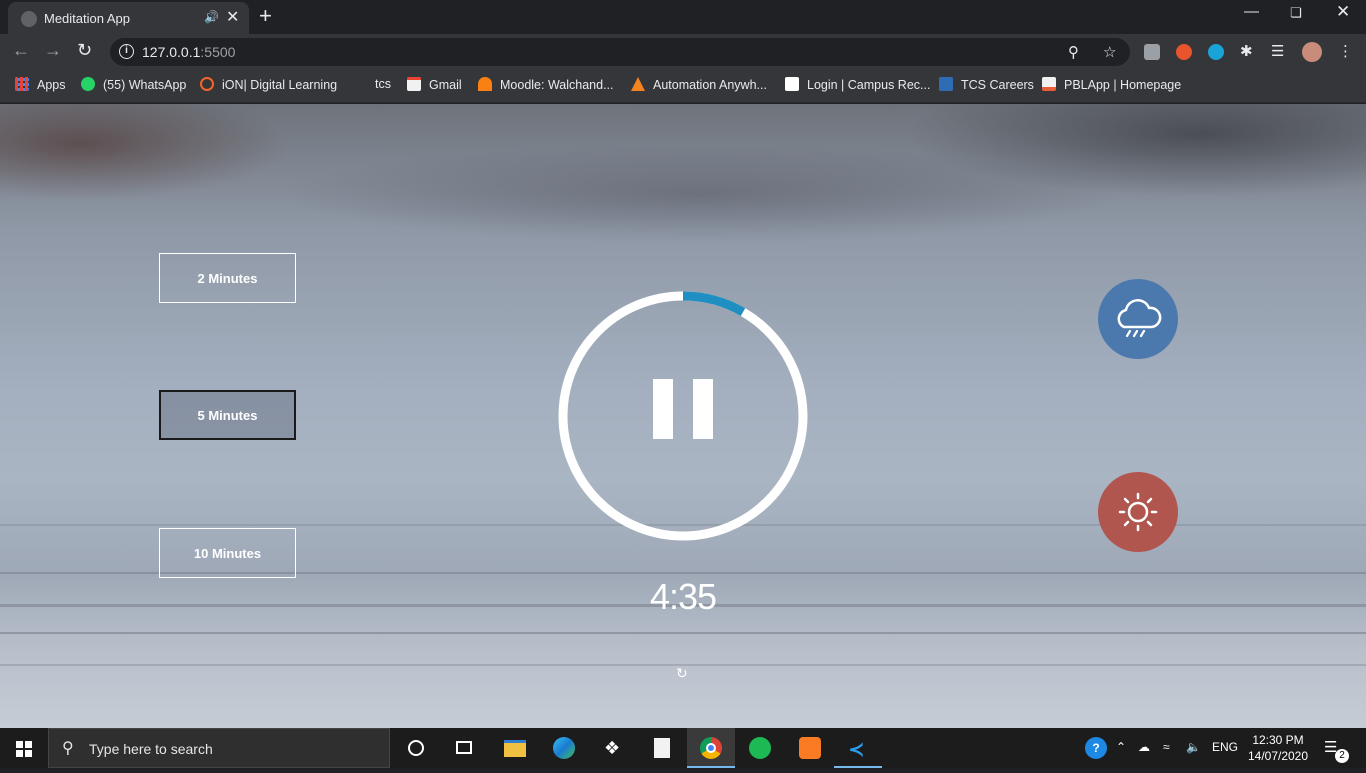 This screenshot has width=1366, height=773. I want to click on bookmark-apps: Apps, so click(40, 84).